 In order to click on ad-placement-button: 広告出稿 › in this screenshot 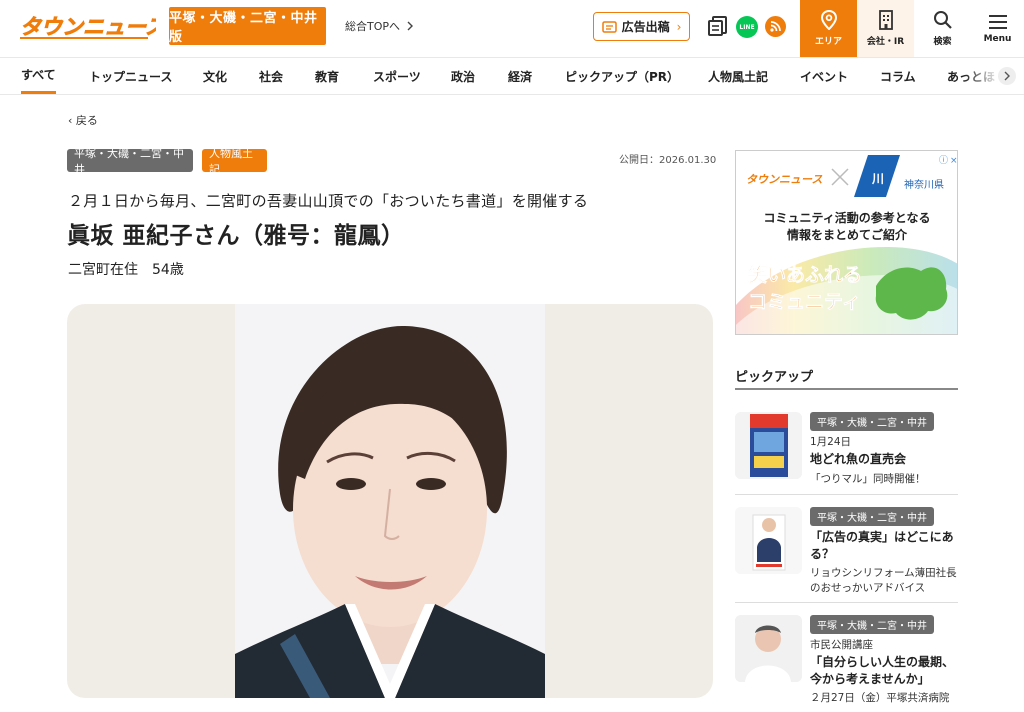, I will do `click(641, 26)`.